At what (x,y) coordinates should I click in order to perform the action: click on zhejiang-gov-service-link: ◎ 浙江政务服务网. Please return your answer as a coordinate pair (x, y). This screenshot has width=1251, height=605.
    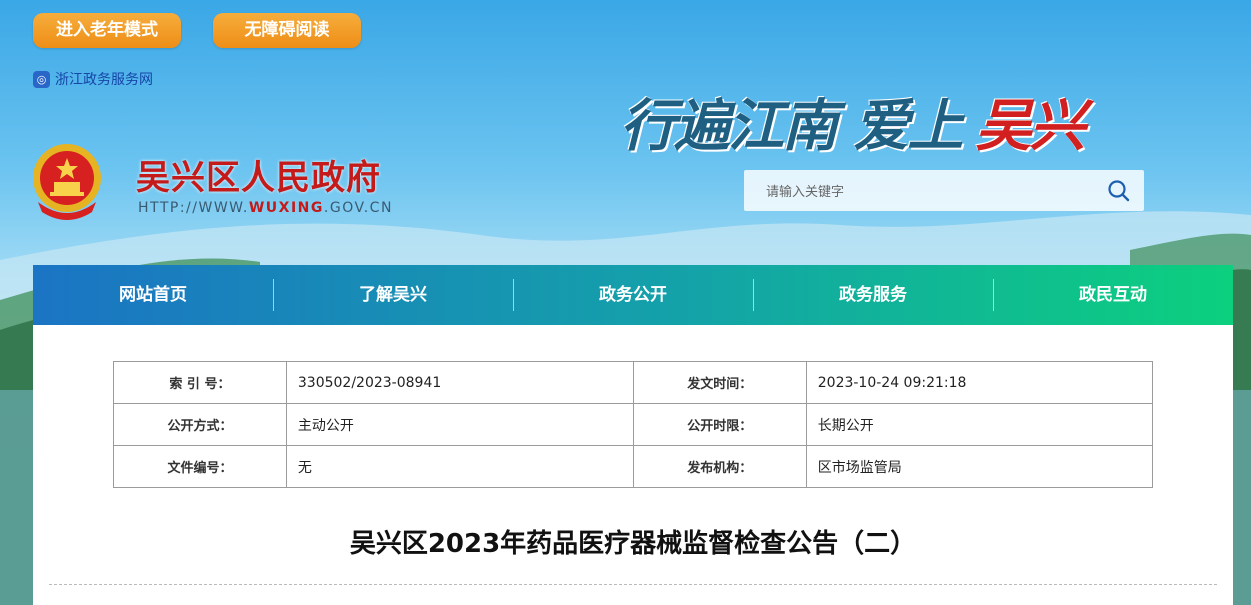
    Looking at the image, I should click on (93, 79).